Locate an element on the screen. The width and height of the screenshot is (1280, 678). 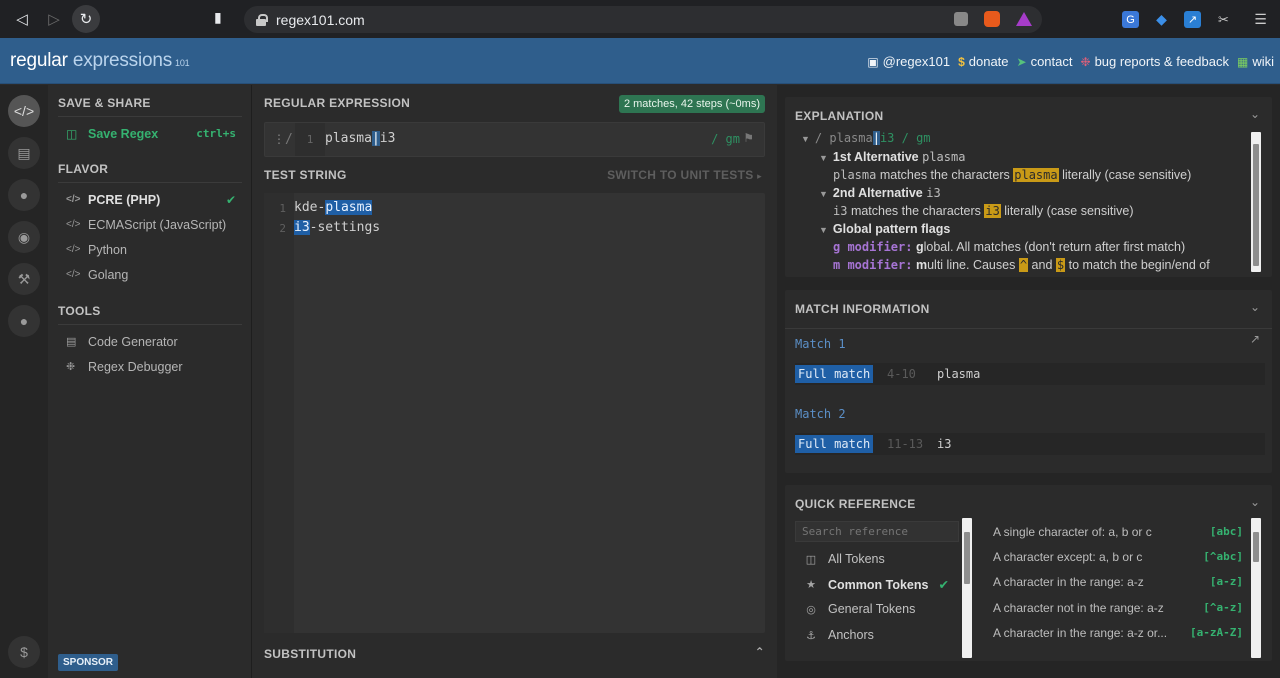
reload-icon: ↻ is located at coordinates (86, 19).